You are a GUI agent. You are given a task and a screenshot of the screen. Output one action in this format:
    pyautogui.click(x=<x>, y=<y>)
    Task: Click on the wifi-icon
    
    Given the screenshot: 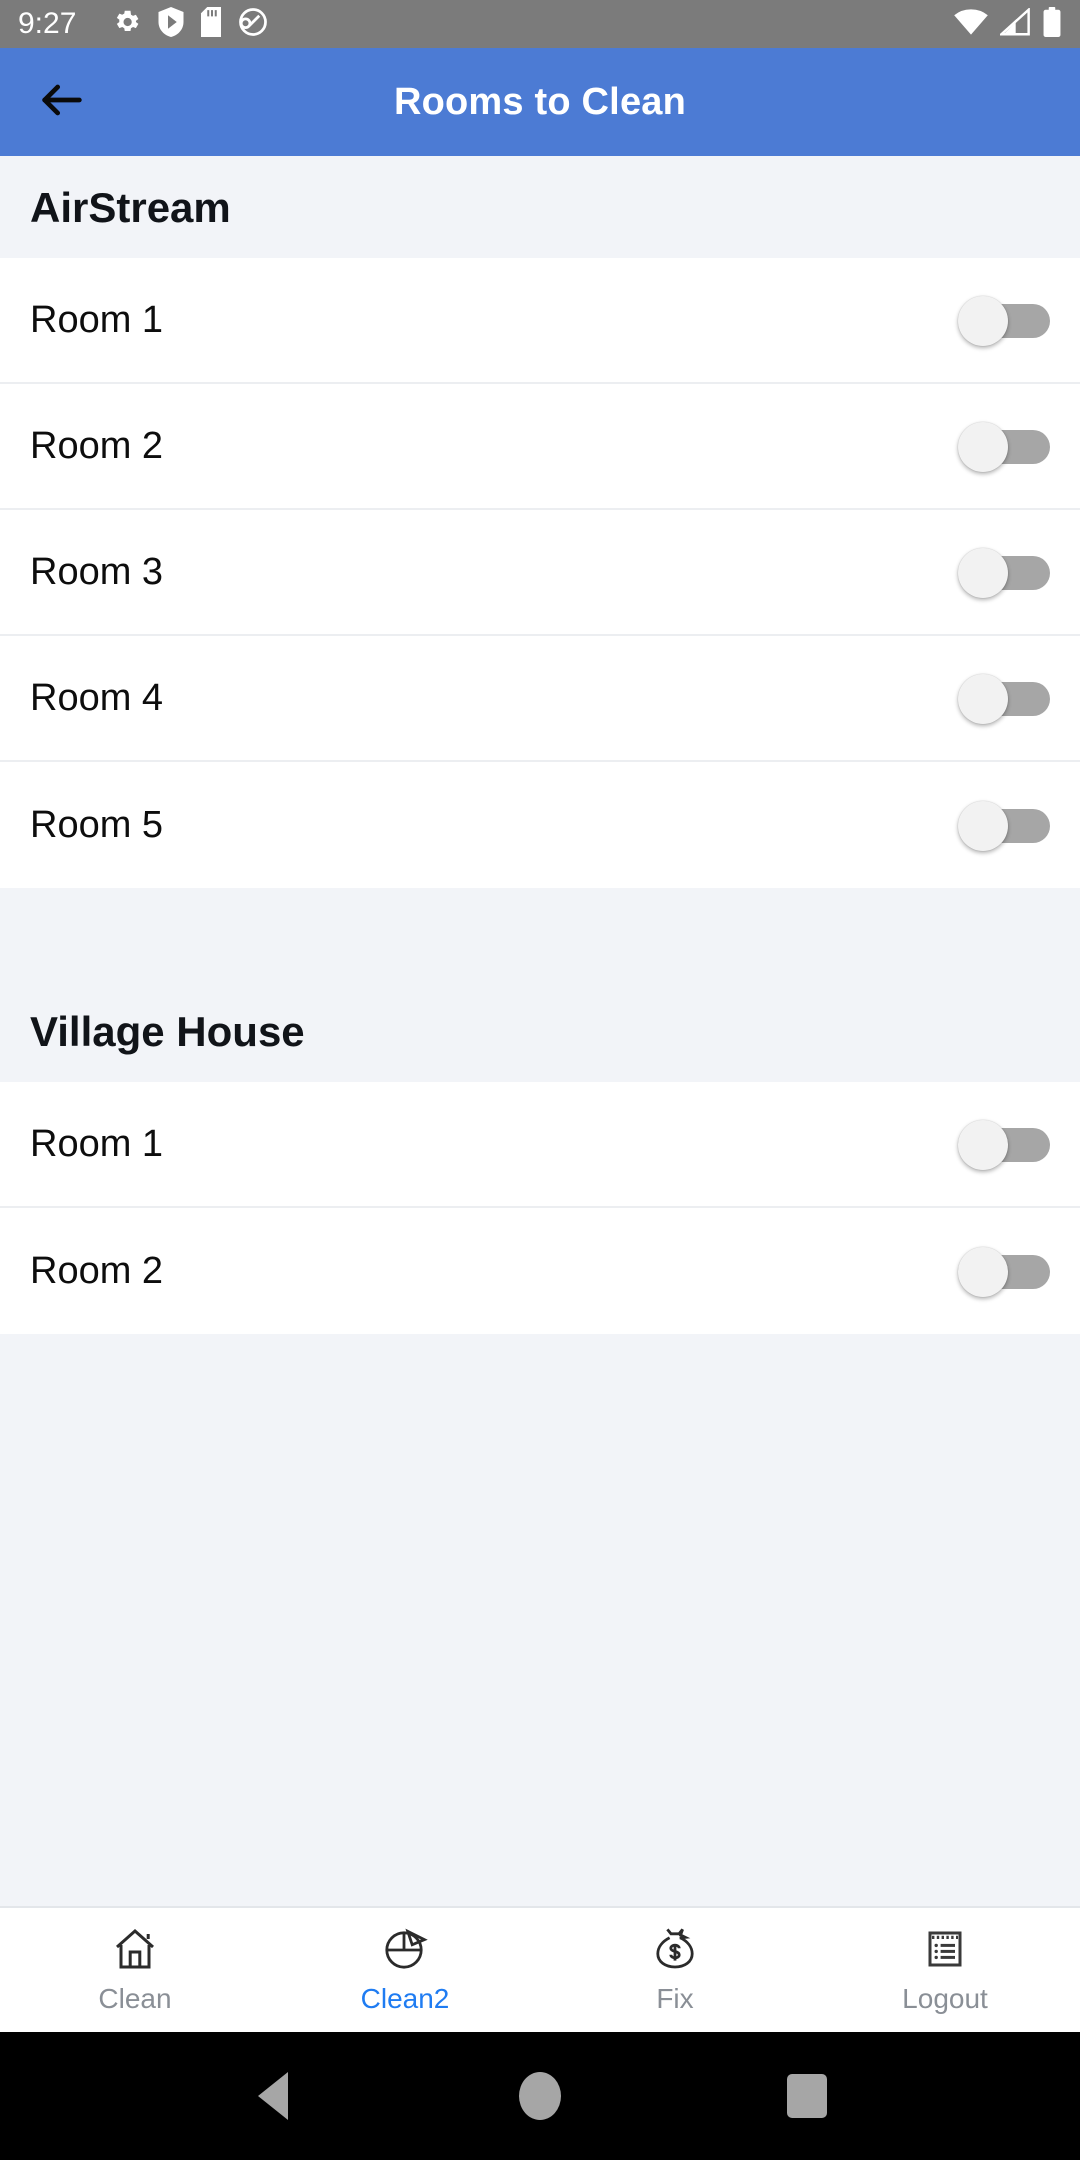 What is the action you would take?
    pyautogui.click(x=971, y=24)
    